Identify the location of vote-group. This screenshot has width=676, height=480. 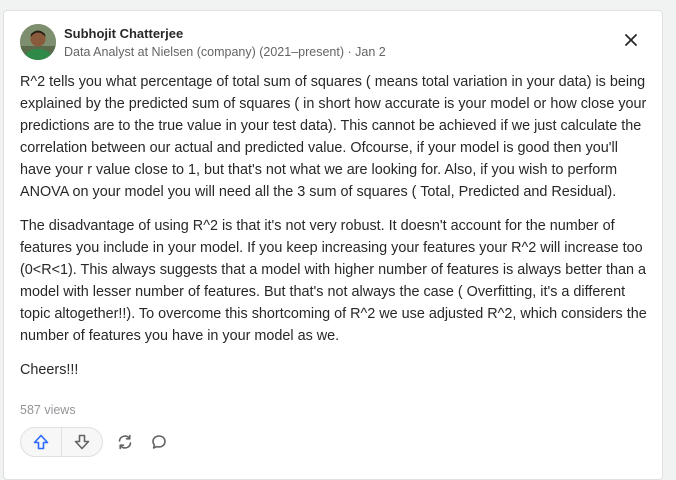
(61, 442).